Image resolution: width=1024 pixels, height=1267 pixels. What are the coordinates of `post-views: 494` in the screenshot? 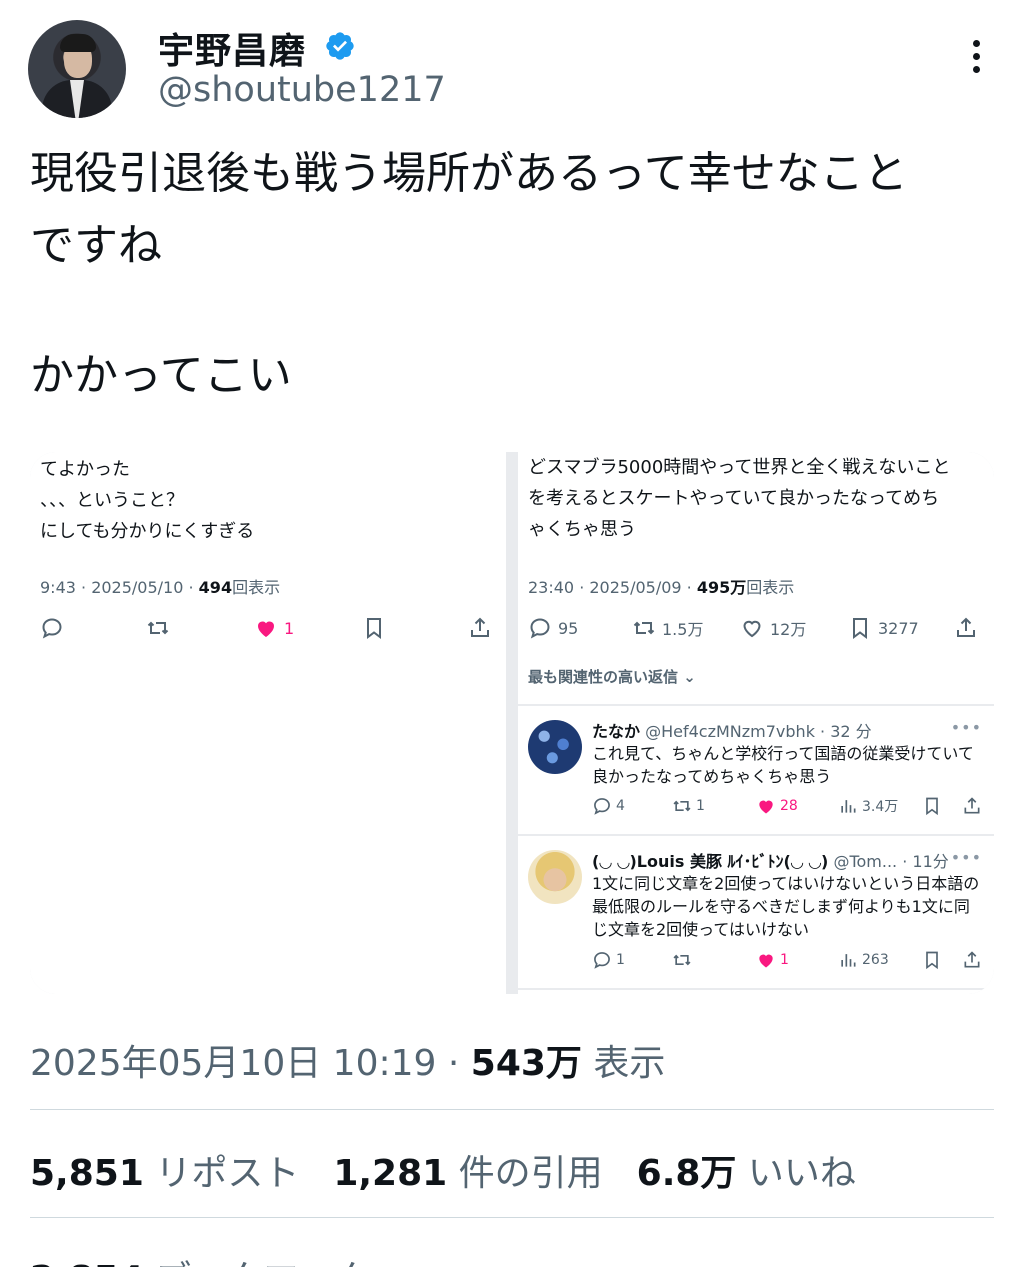 It's located at (215, 587).